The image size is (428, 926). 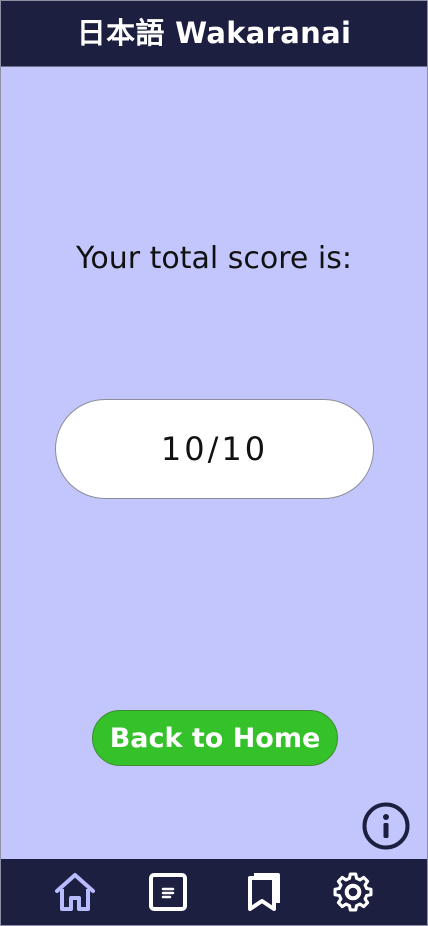 What do you see at coordinates (214, 892) in the screenshot?
I see `bottom-navigation` at bounding box center [214, 892].